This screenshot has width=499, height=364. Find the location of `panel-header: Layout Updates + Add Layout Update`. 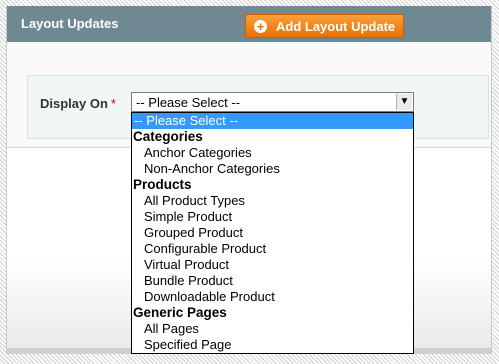

panel-header: Layout Updates + Add Layout Update is located at coordinates (249, 24).